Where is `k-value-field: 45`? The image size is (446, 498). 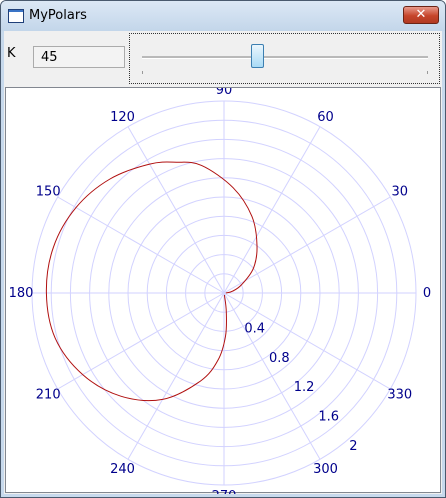 k-value-field: 45 is located at coordinates (79, 57).